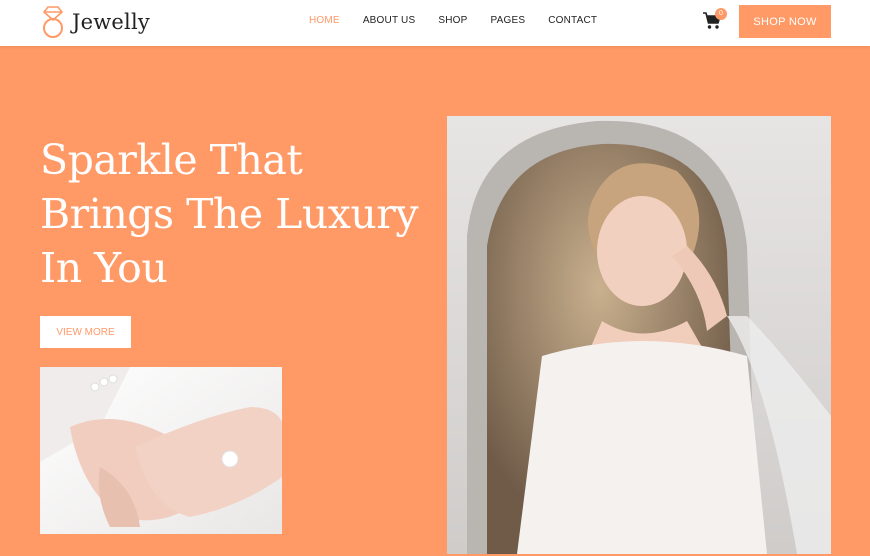 This screenshot has height=556, width=870. I want to click on nav-contact: CONTACT, so click(572, 20).